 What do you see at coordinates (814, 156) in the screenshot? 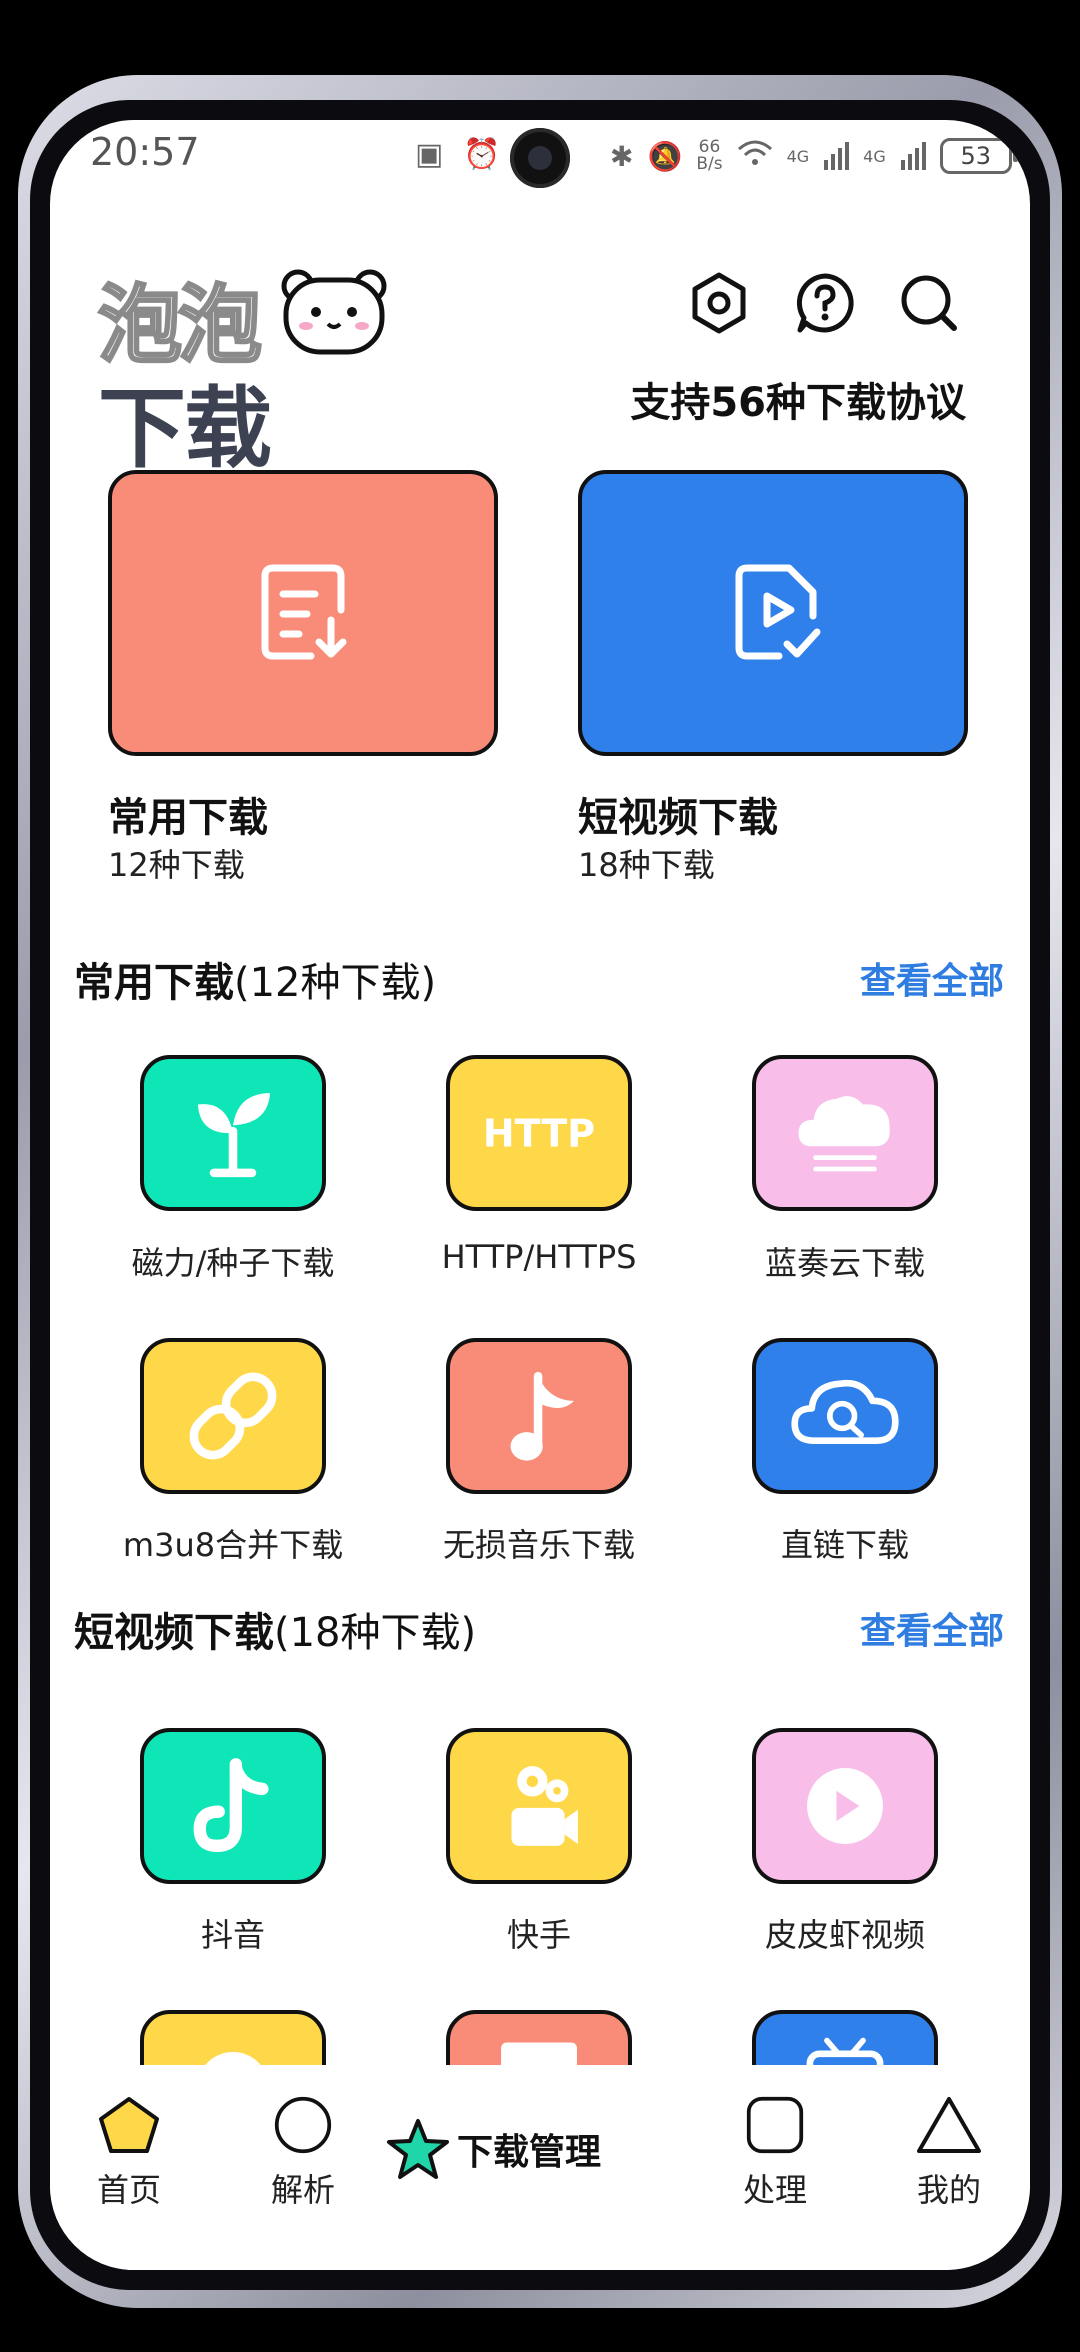
I see `status-right-icons: ✱ 🔕 66 B/s 4G 4G 53` at bounding box center [814, 156].